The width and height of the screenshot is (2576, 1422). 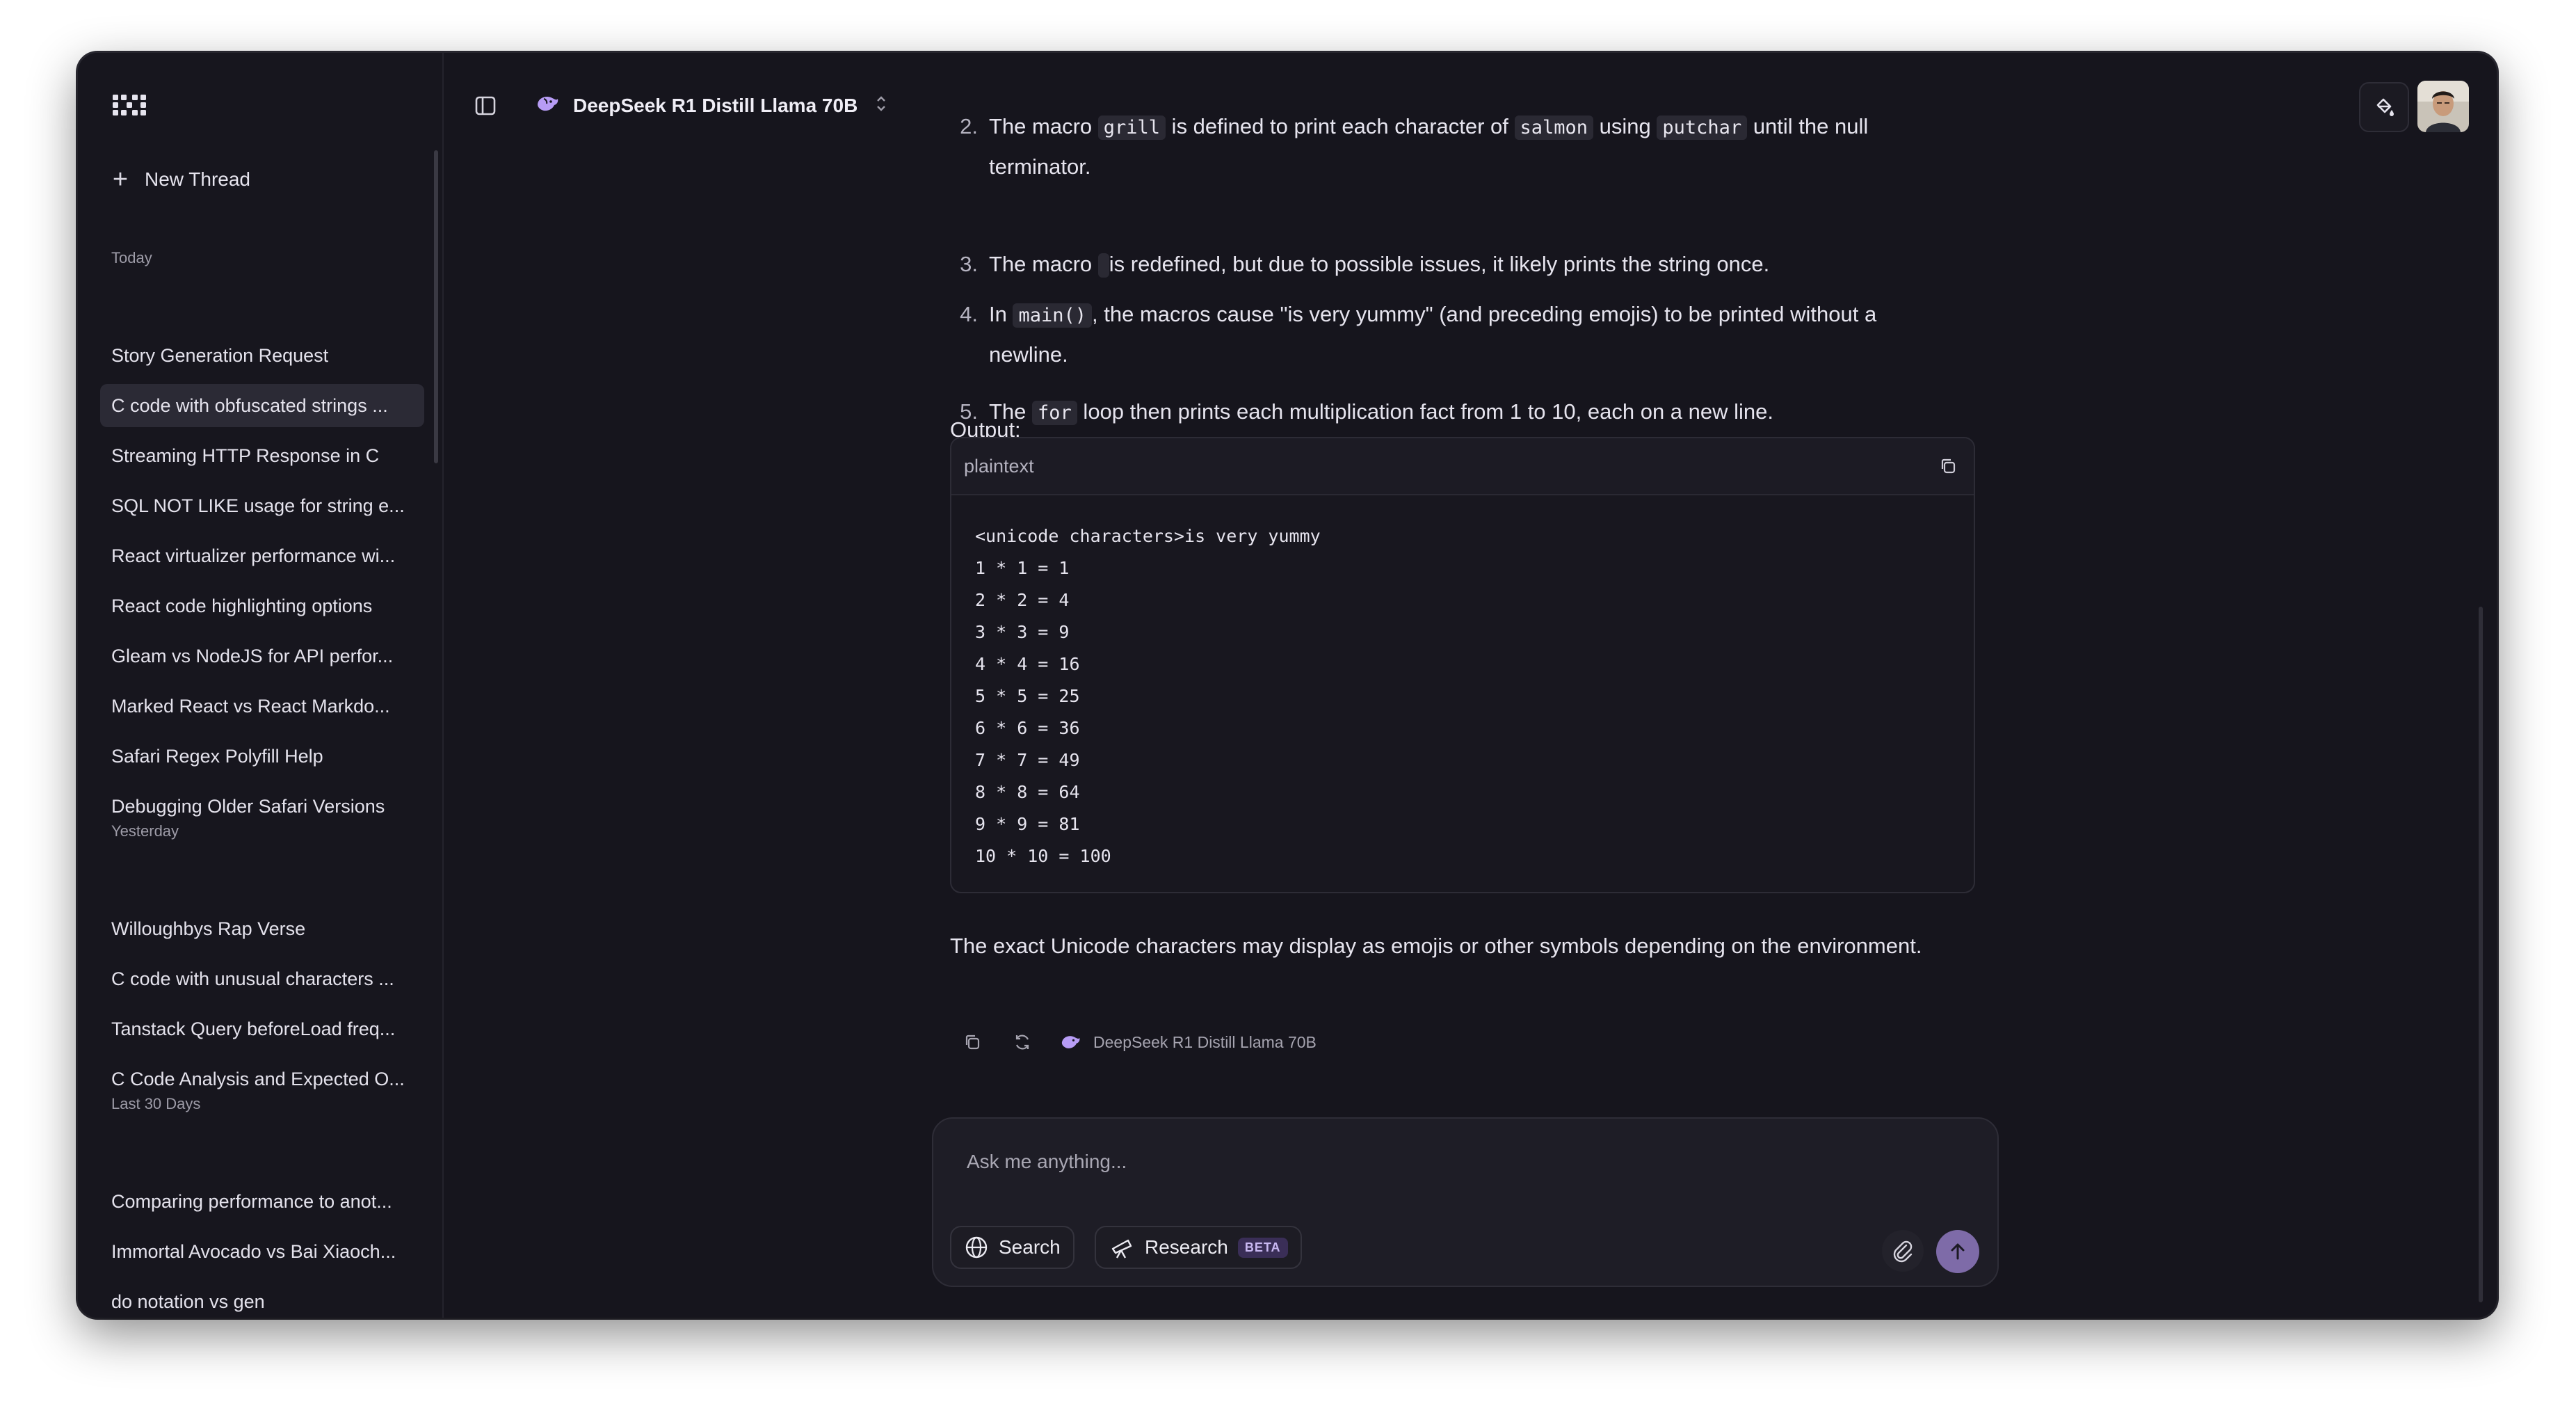 I want to click on beta-badge: BETA, so click(x=1263, y=1247).